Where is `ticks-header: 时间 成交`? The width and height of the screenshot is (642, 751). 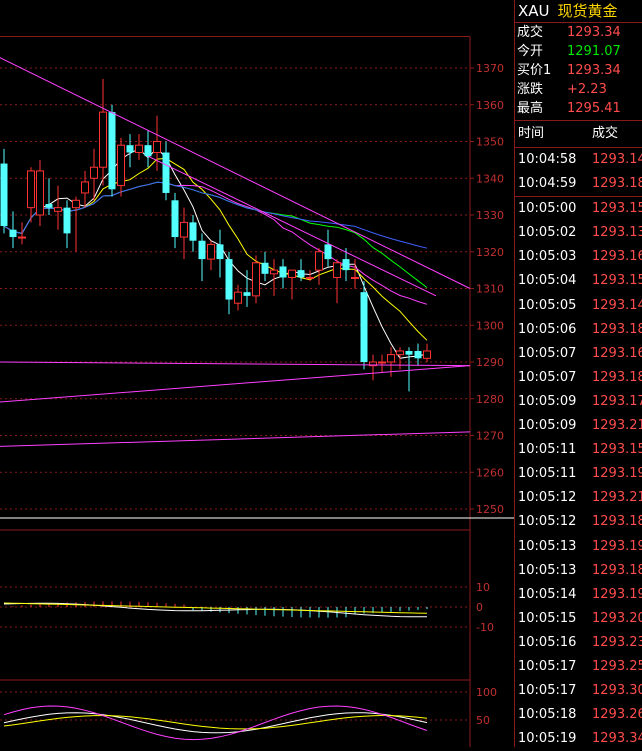 ticks-header: 时间 成交 is located at coordinates (578, 134).